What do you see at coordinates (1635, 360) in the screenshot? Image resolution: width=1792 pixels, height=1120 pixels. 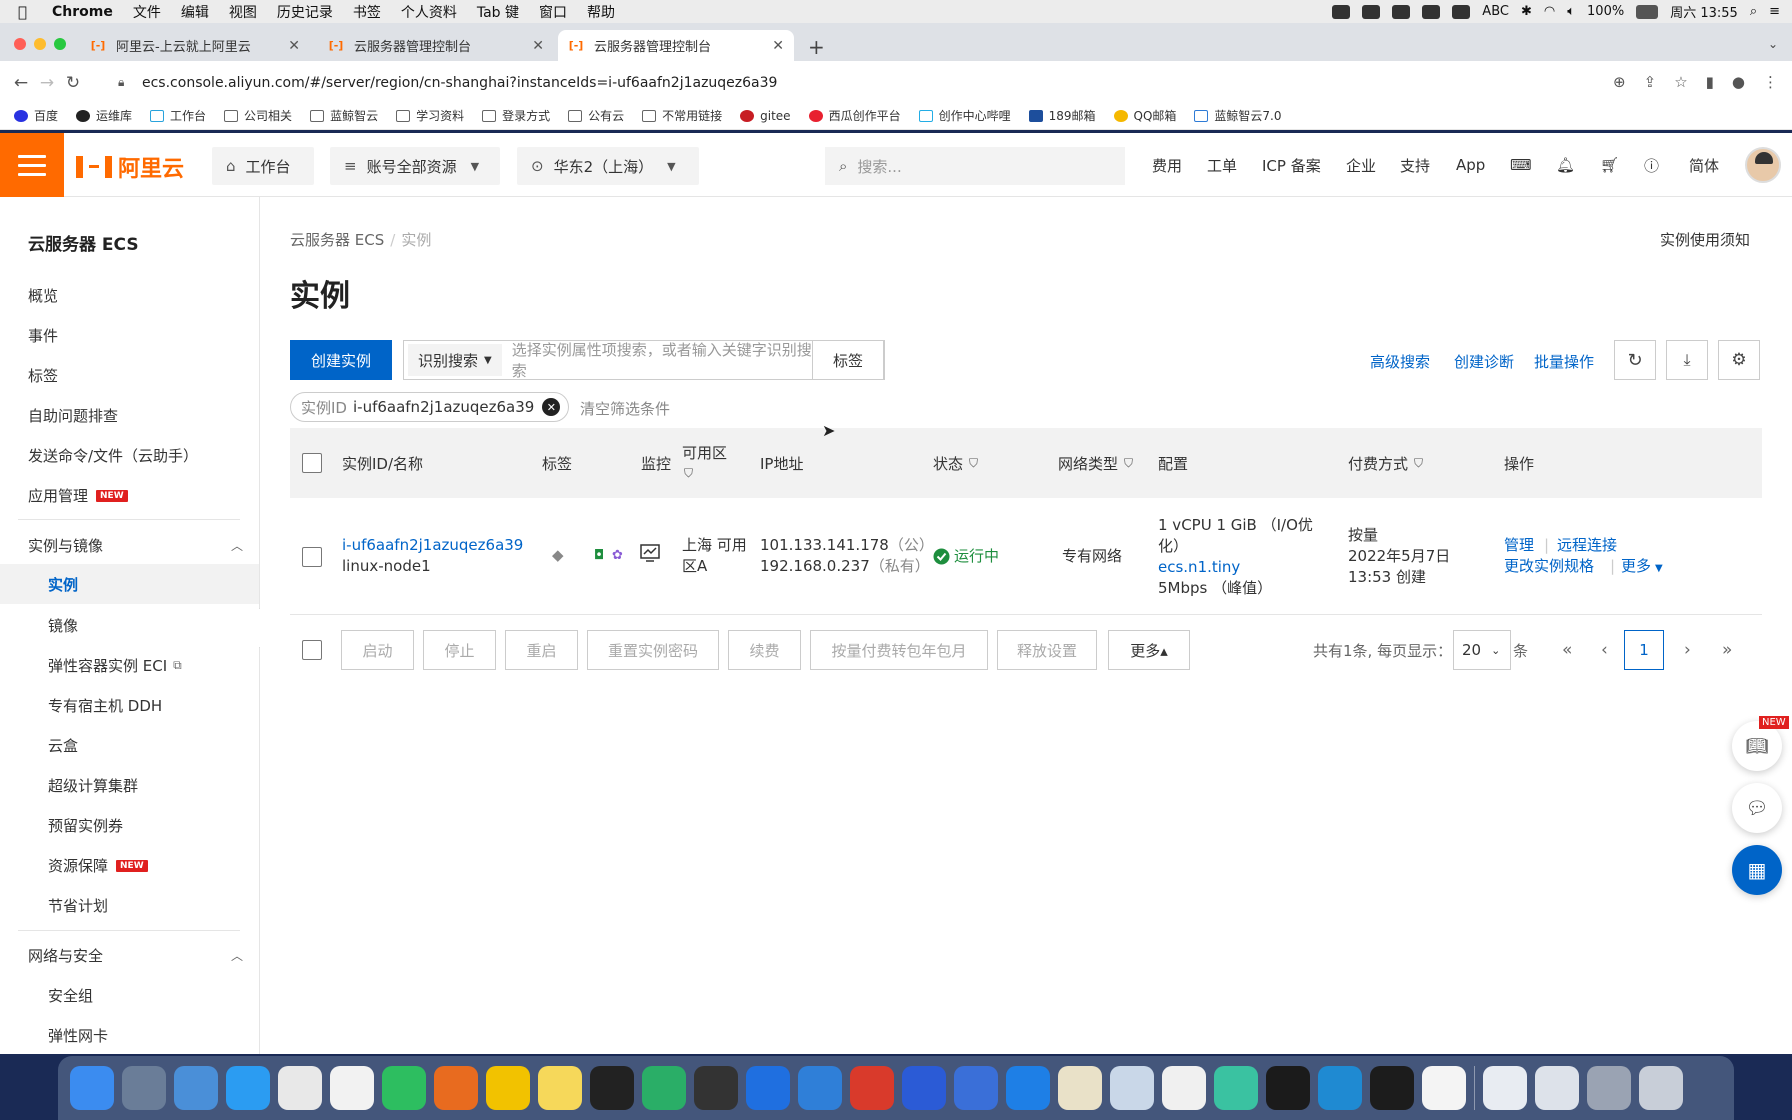 I see `refresh-button: ↻` at bounding box center [1635, 360].